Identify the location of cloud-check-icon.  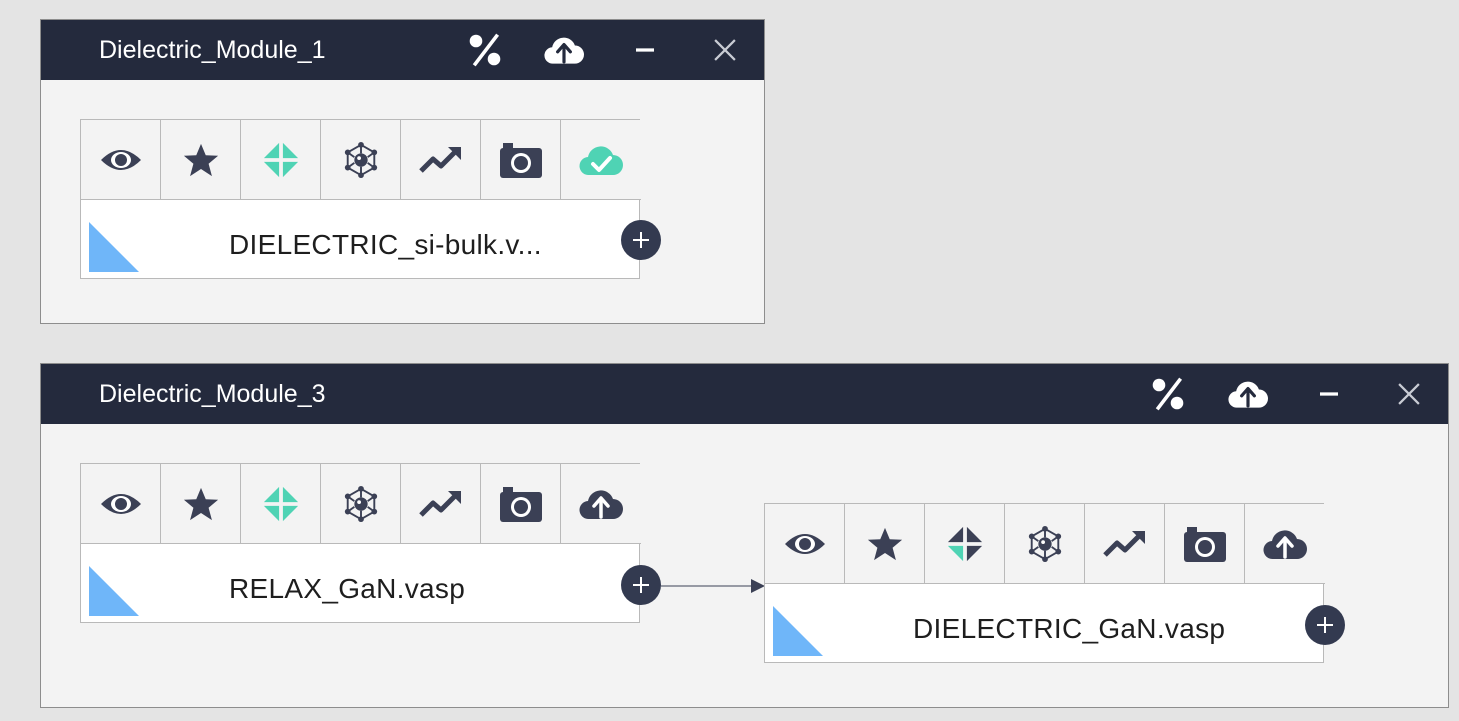
(601, 160).